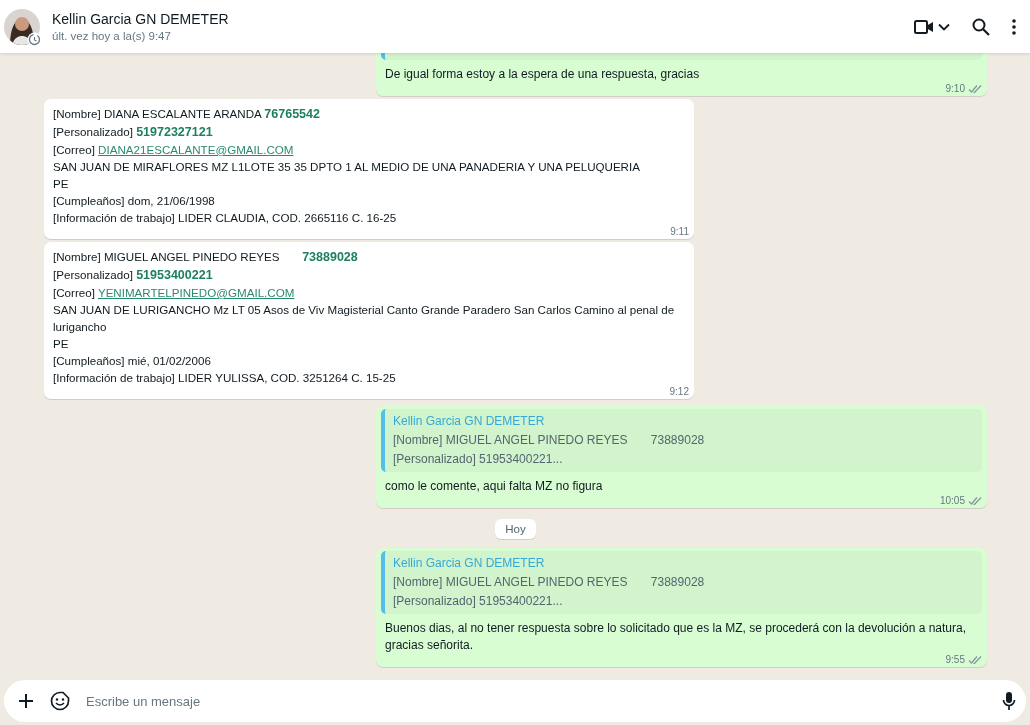 The width and height of the screenshot is (1030, 725). What do you see at coordinates (187, 114) in the screenshot?
I see `message-text: [Nombre] DIANA ESCALANTE ARANDA 76765542` at bounding box center [187, 114].